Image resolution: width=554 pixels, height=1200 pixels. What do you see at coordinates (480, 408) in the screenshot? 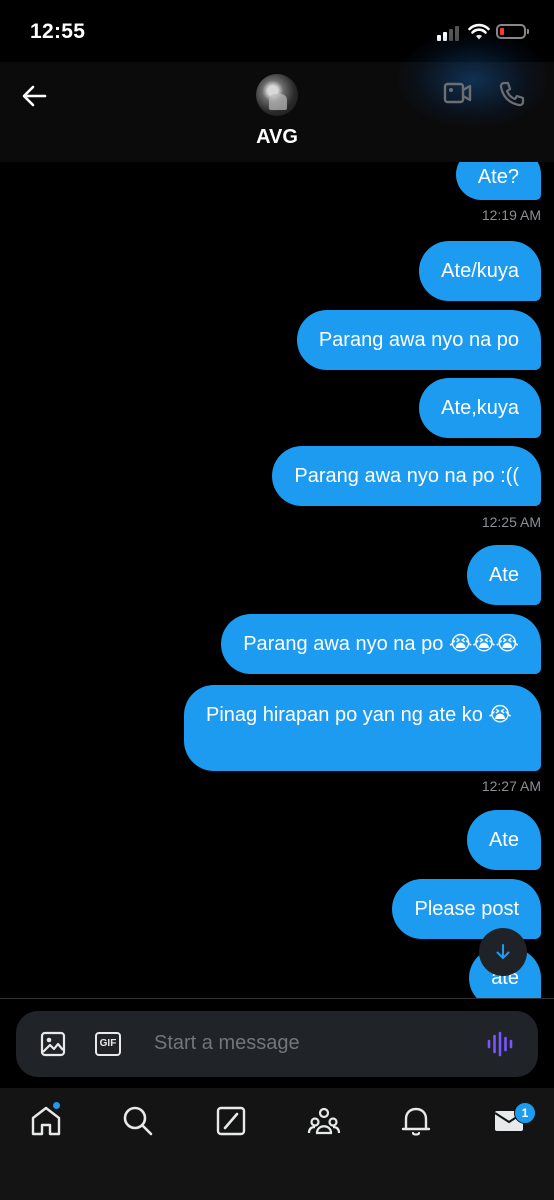
I see `message-bubble: Ate,kuya` at bounding box center [480, 408].